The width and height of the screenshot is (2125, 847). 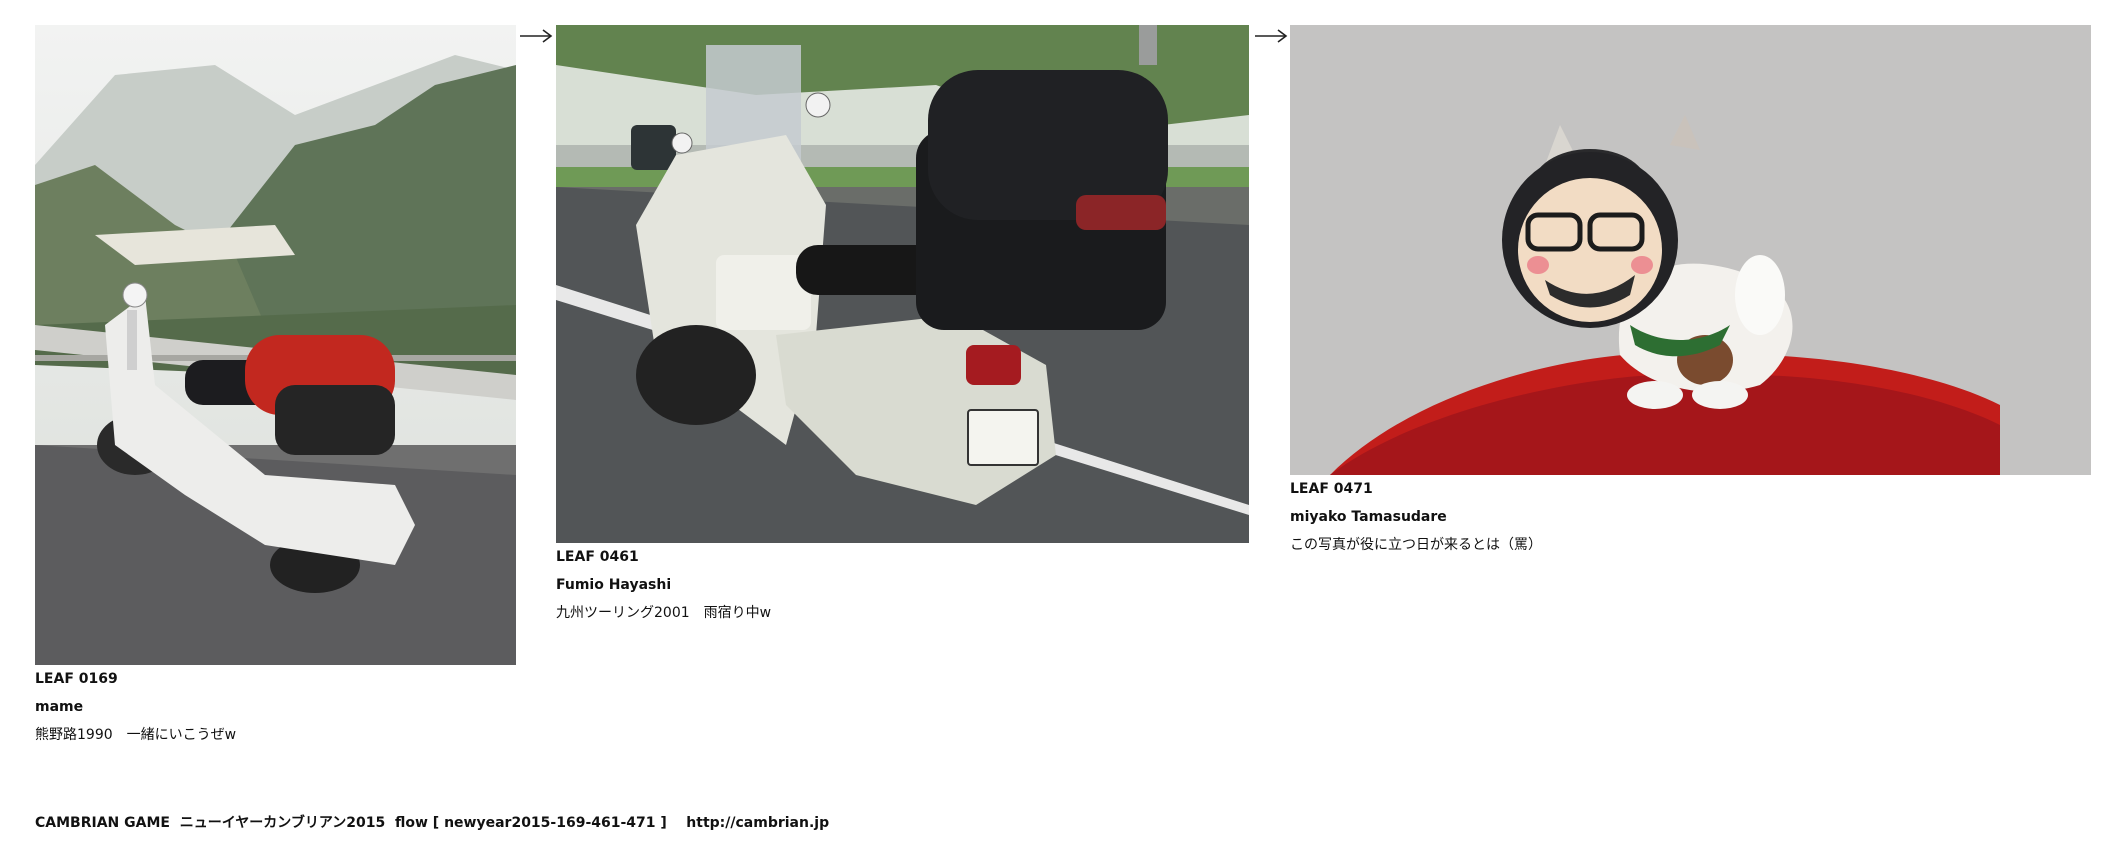 What do you see at coordinates (1416, 545) in the screenshot?
I see `leaf-note: この写真が役に立つ日が来るとは（罵）` at bounding box center [1416, 545].